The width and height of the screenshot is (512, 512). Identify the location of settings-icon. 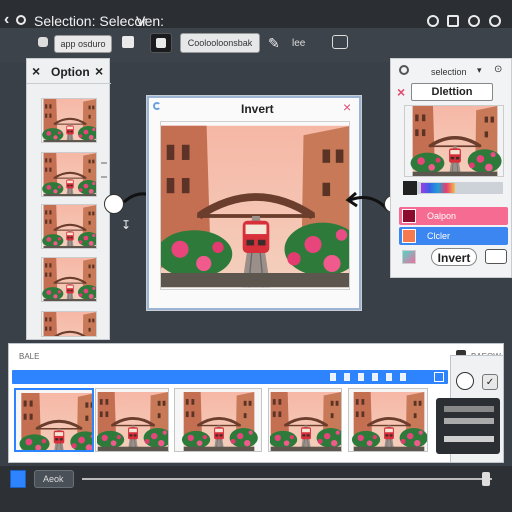
(433, 21).